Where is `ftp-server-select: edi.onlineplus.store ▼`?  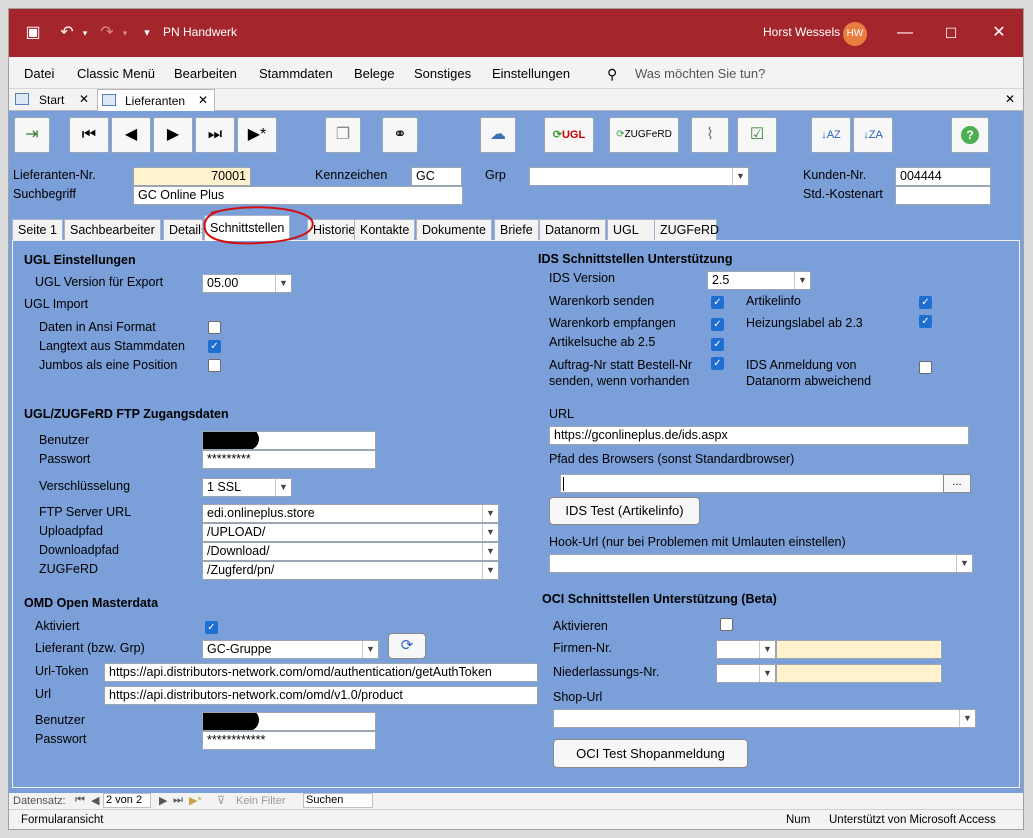
ftp-server-select: edi.onlineplus.store ▼ is located at coordinates (350, 513).